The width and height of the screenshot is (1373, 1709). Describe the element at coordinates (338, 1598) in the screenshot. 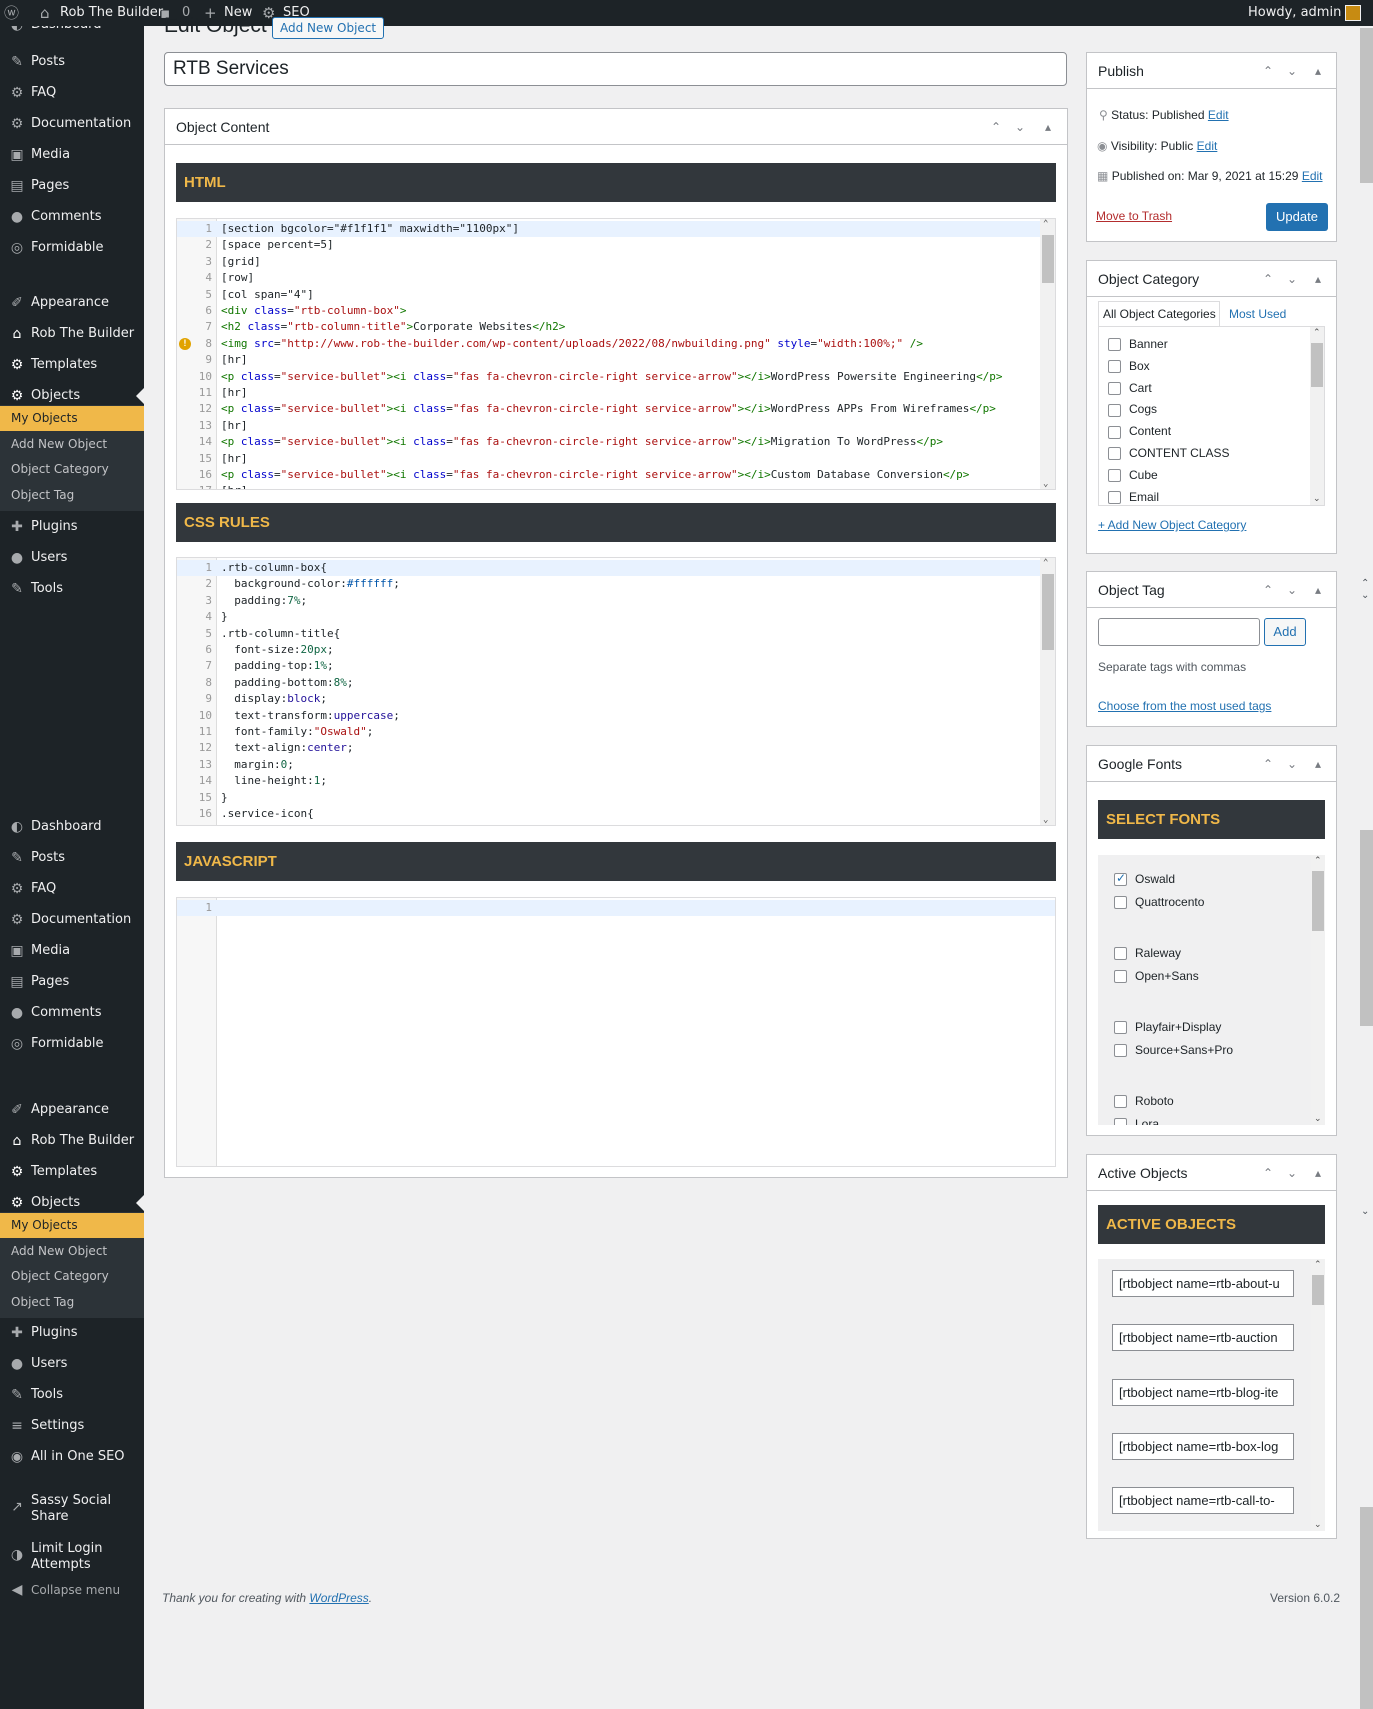

I see `wordpress-link: WordPress` at that location.